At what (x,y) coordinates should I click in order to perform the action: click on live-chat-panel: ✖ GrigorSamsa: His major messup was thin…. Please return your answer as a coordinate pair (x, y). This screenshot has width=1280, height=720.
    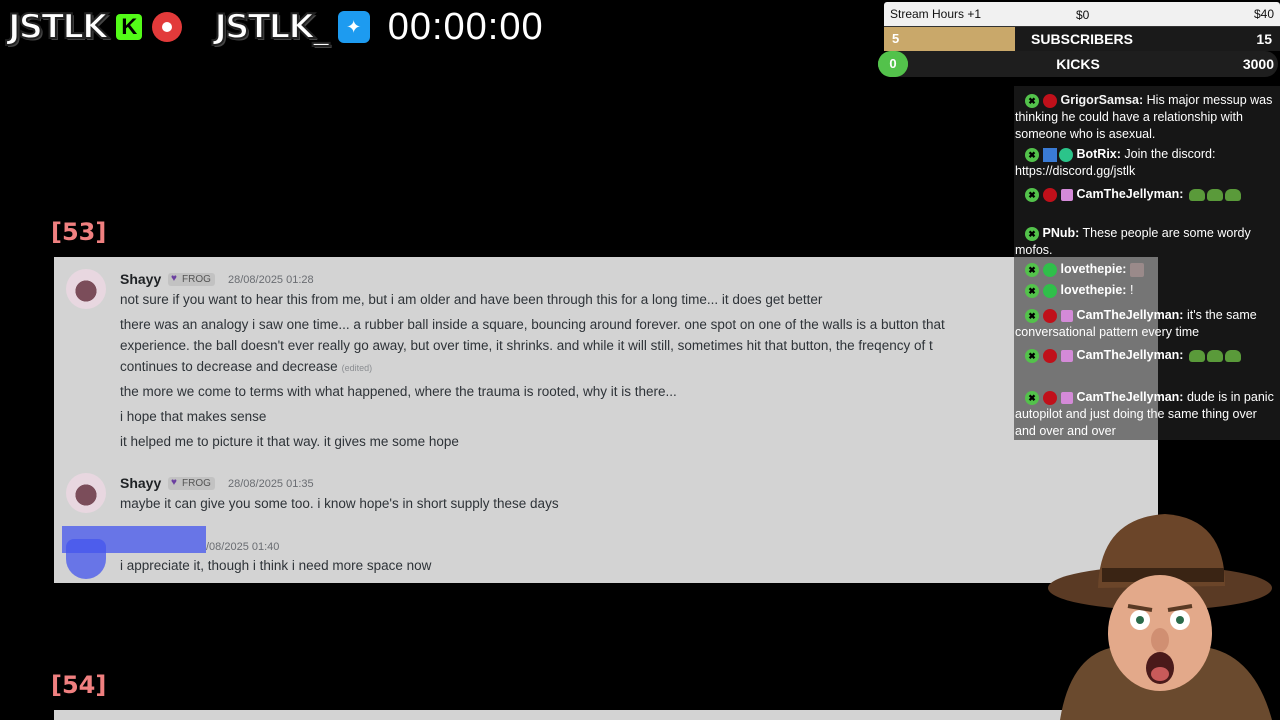
    Looking at the image, I should click on (1147, 263).